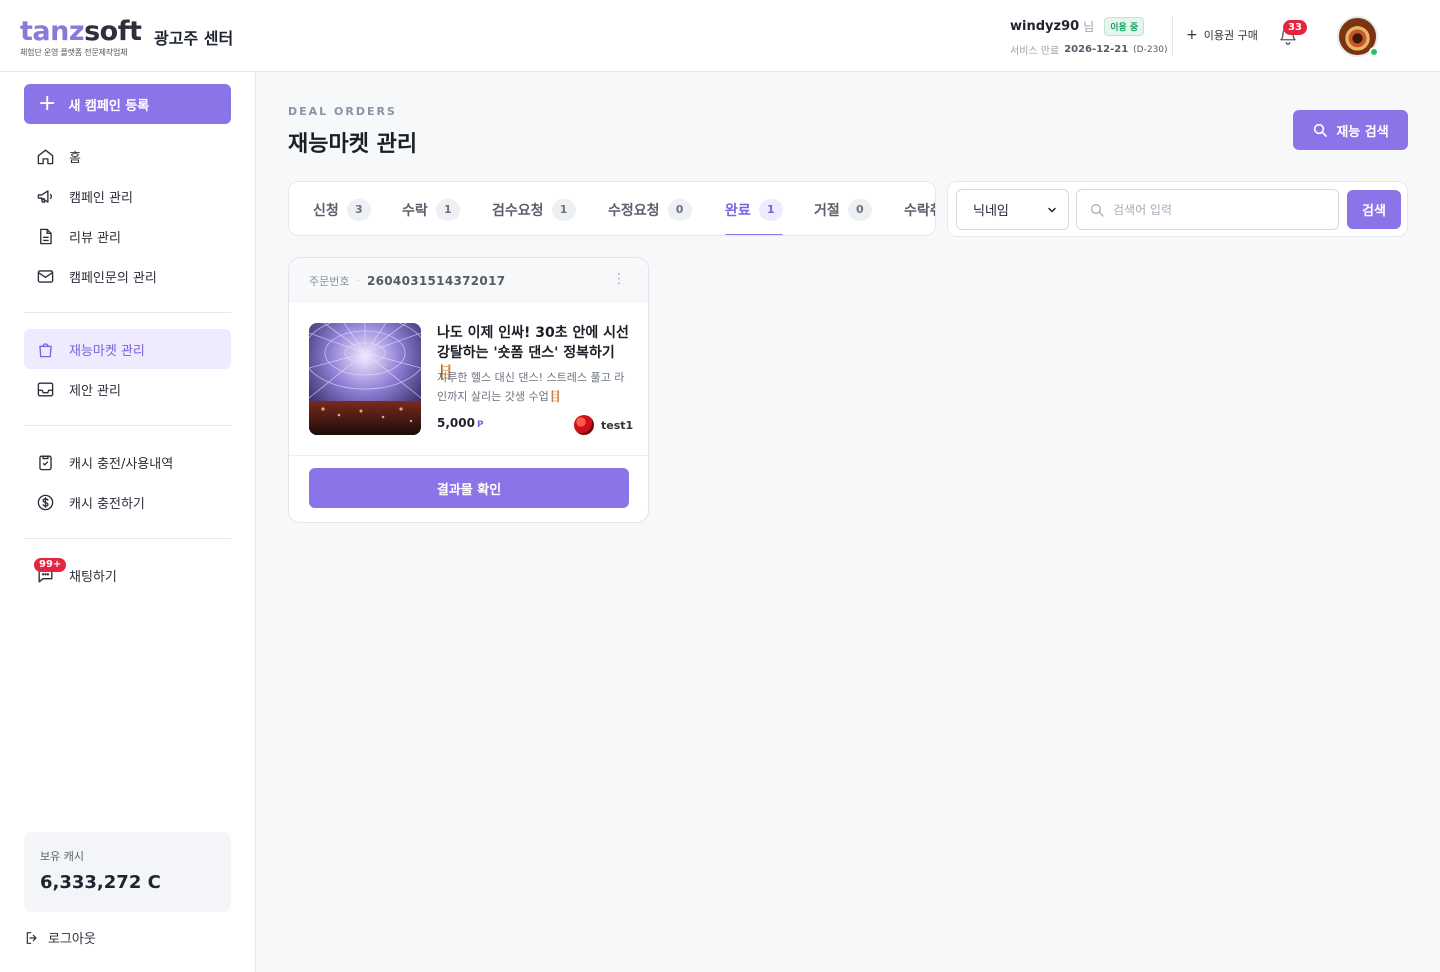  I want to click on search-input-wrapper, so click(1207, 209).